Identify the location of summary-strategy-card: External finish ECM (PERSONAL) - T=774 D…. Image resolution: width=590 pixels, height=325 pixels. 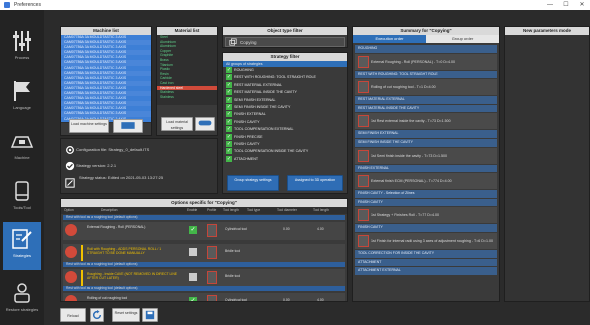
(426, 181).